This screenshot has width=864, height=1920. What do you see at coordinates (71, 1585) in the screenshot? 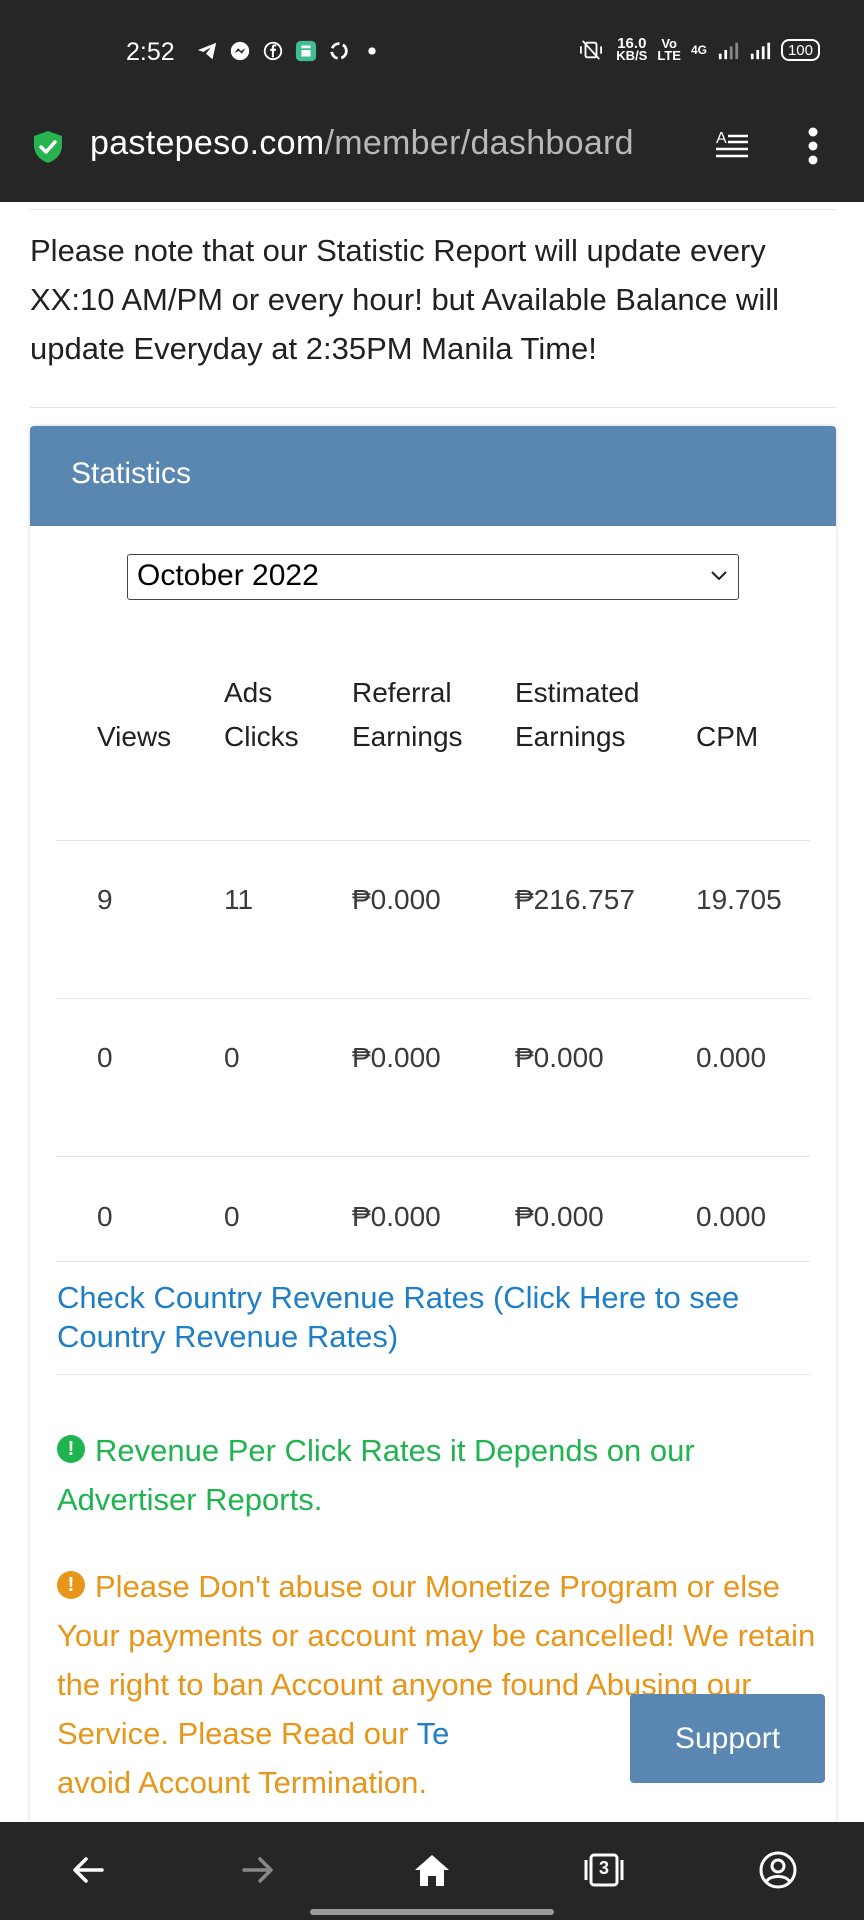
I see `warning-icon` at bounding box center [71, 1585].